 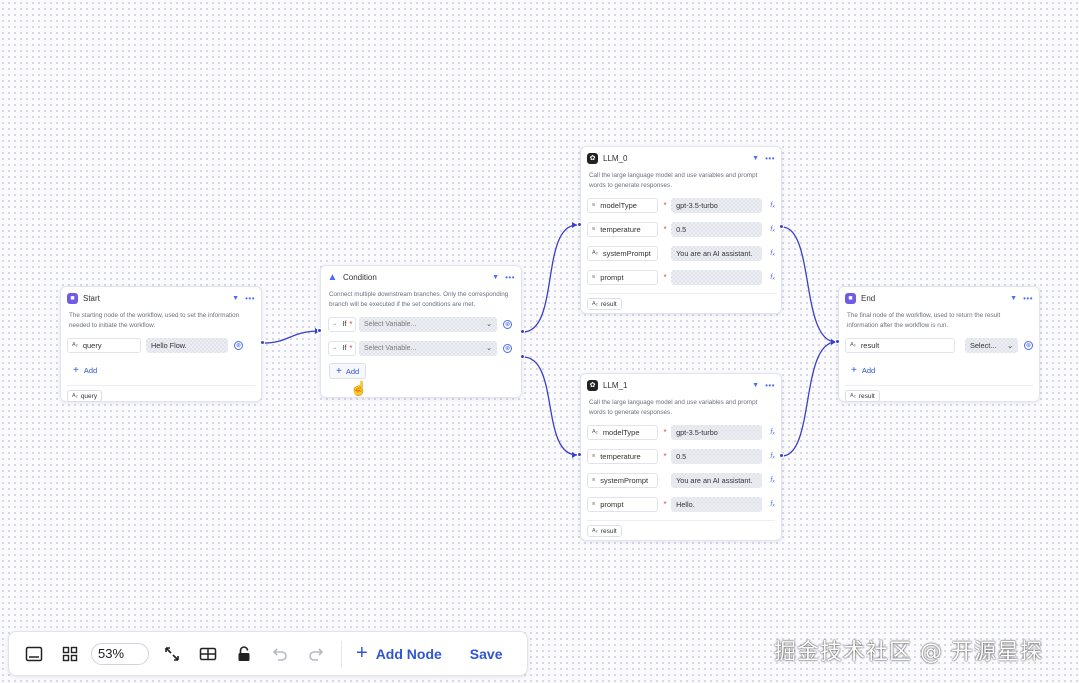 I want to click on condition-input-handle, so click(x=319, y=330).